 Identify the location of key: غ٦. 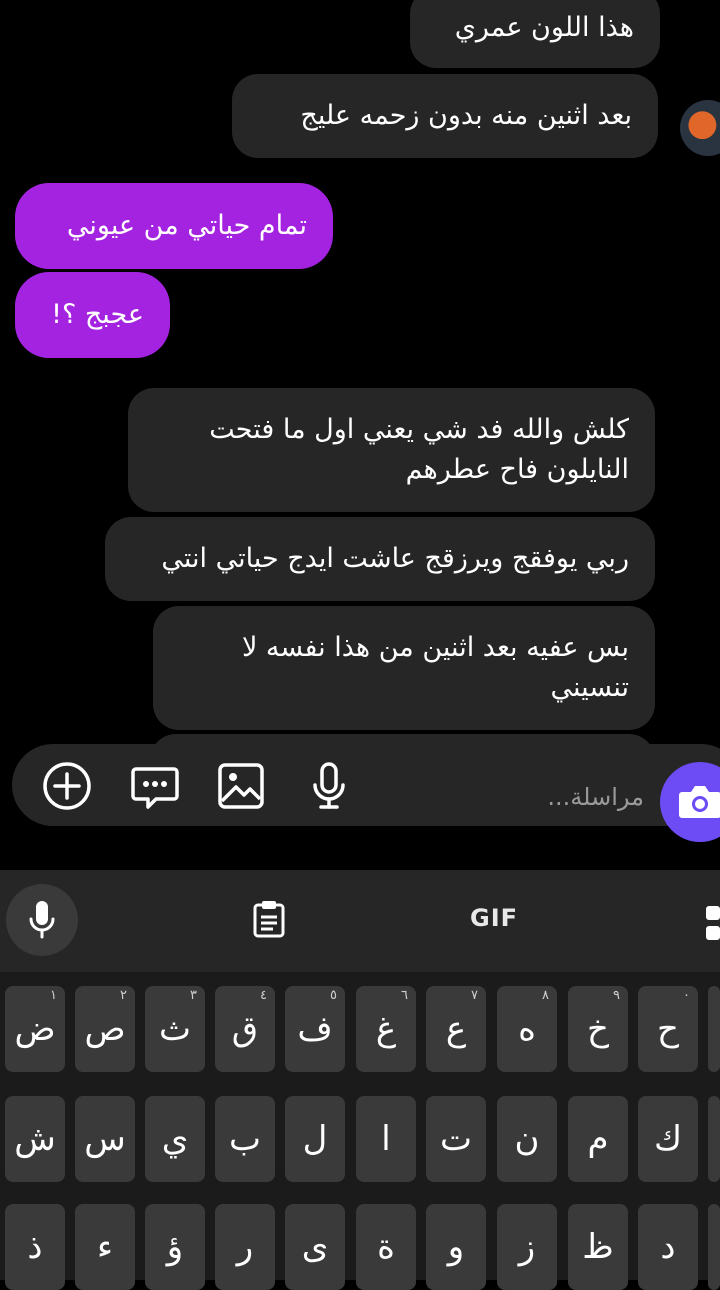
(386, 1029).